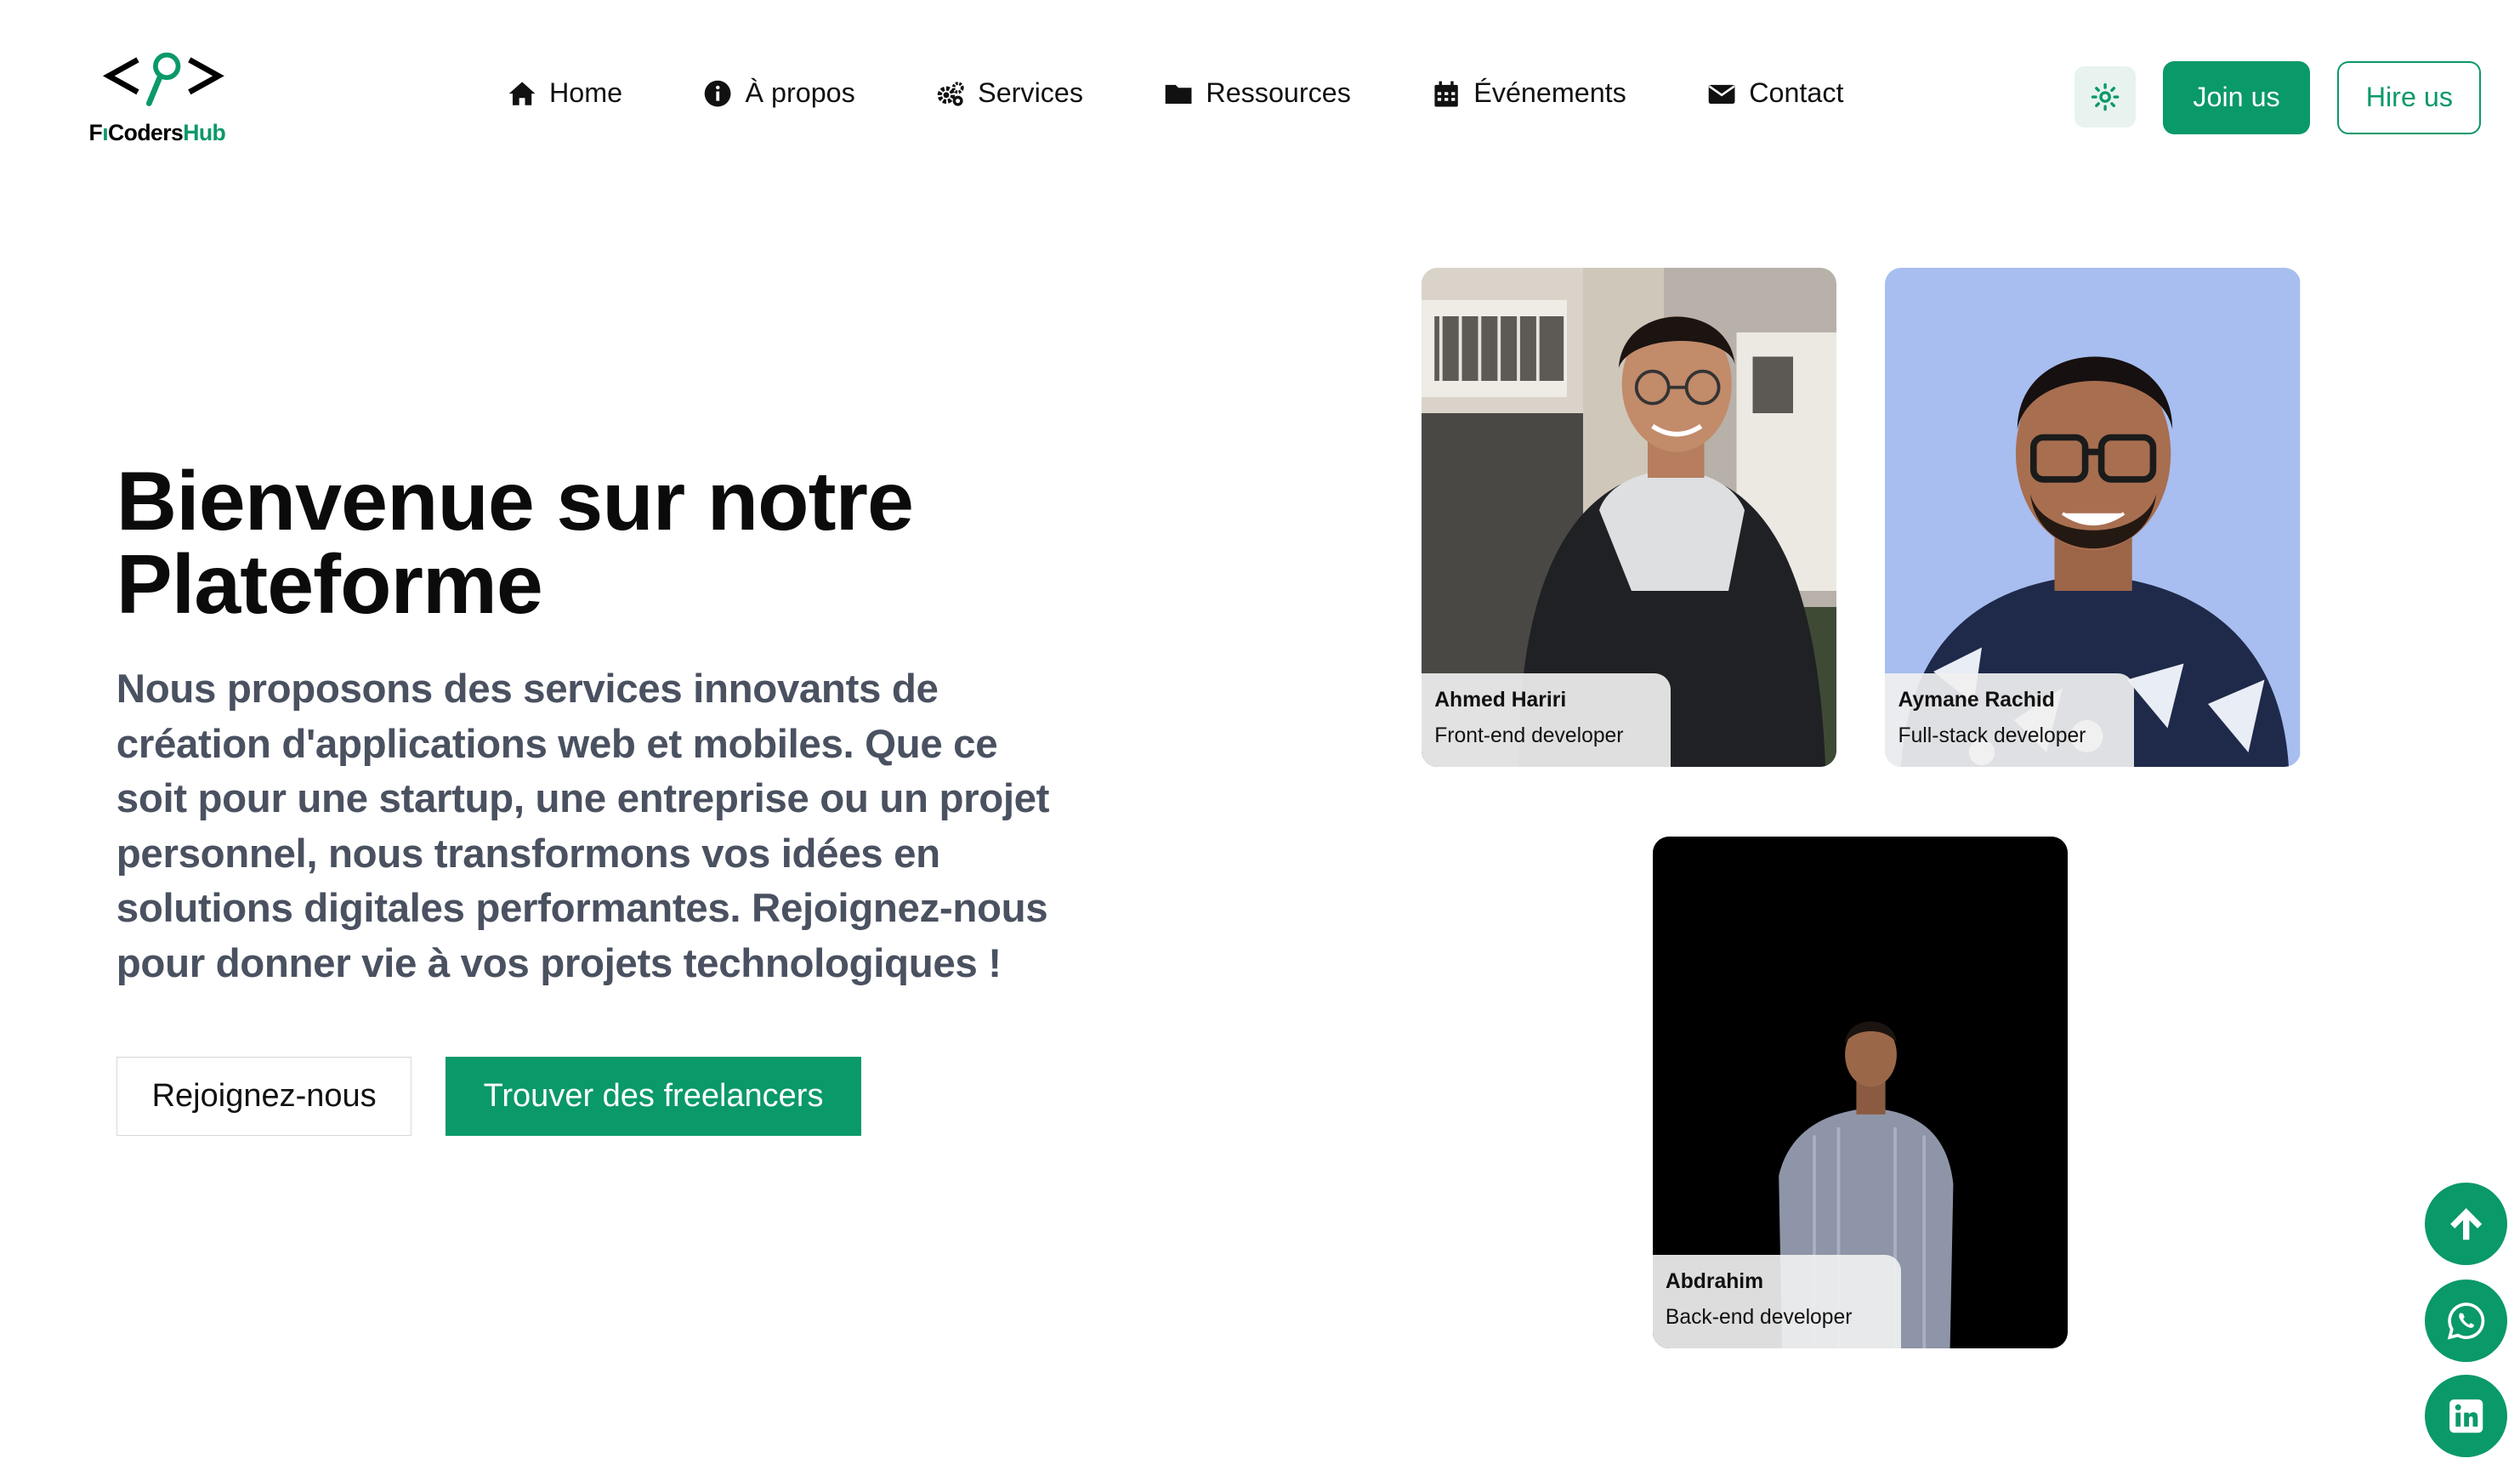 This screenshot has width=2520, height=1481. What do you see at coordinates (1446, 94) in the screenshot?
I see `calendar-icon` at bounding box center [1446, 94].